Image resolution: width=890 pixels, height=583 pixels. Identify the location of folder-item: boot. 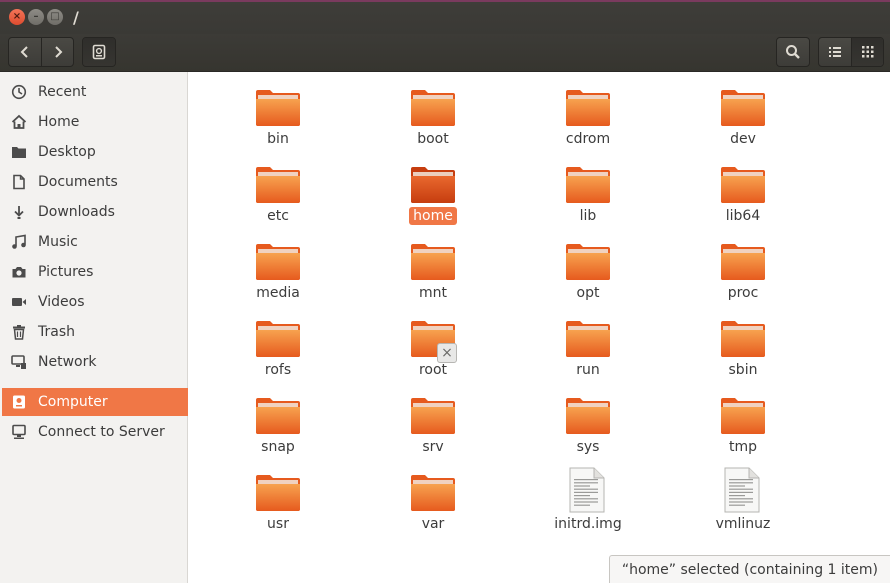
(433, 109).